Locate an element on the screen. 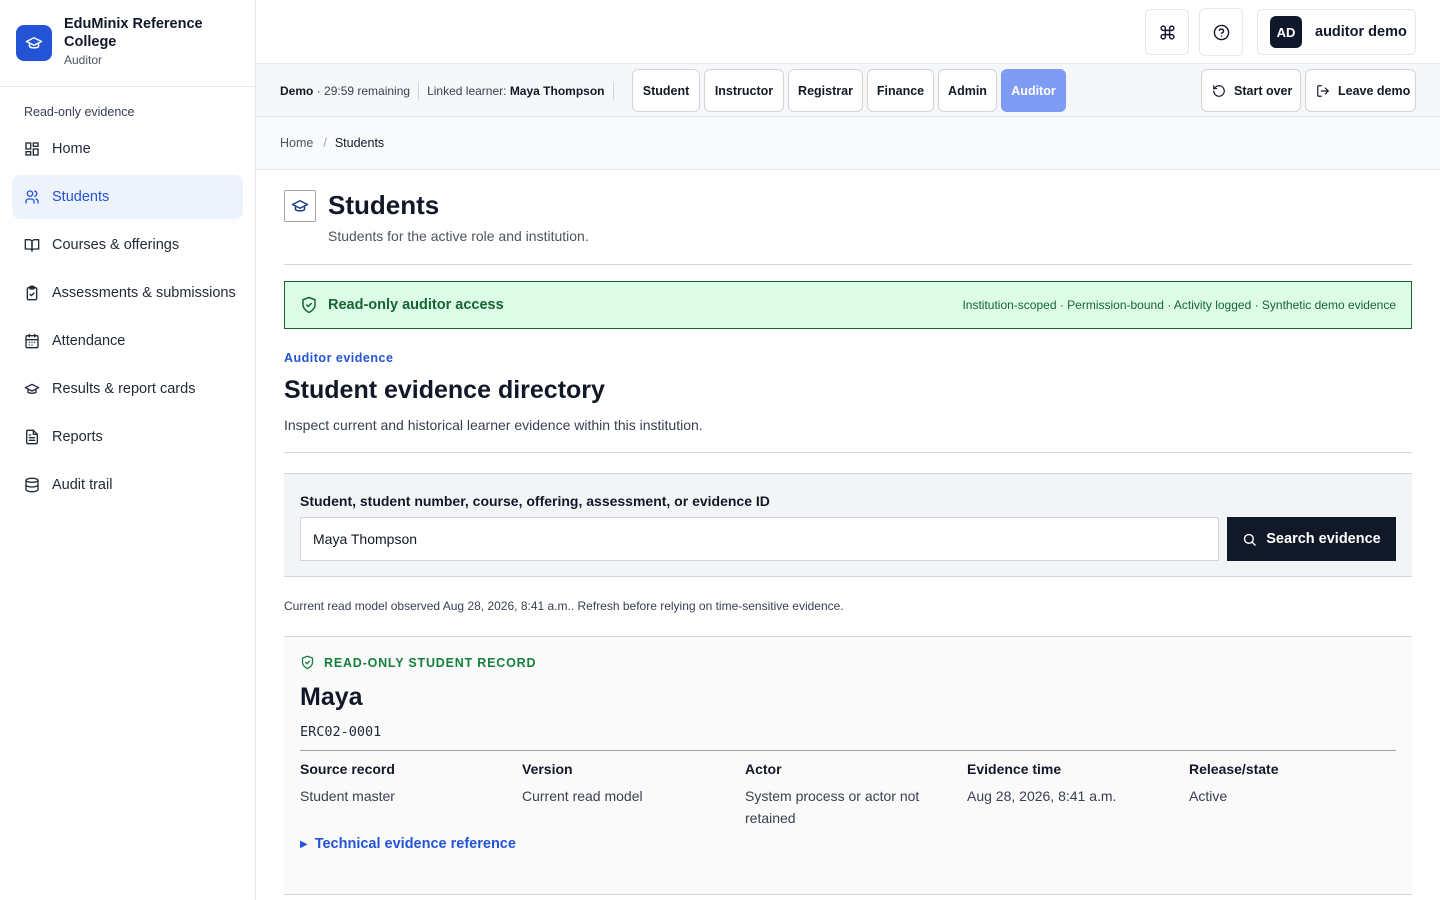 Image resolution: width=1440 pixels, height=900 pixels. search-evidence-button: Search evidence is located at coordinates (1311, 539).